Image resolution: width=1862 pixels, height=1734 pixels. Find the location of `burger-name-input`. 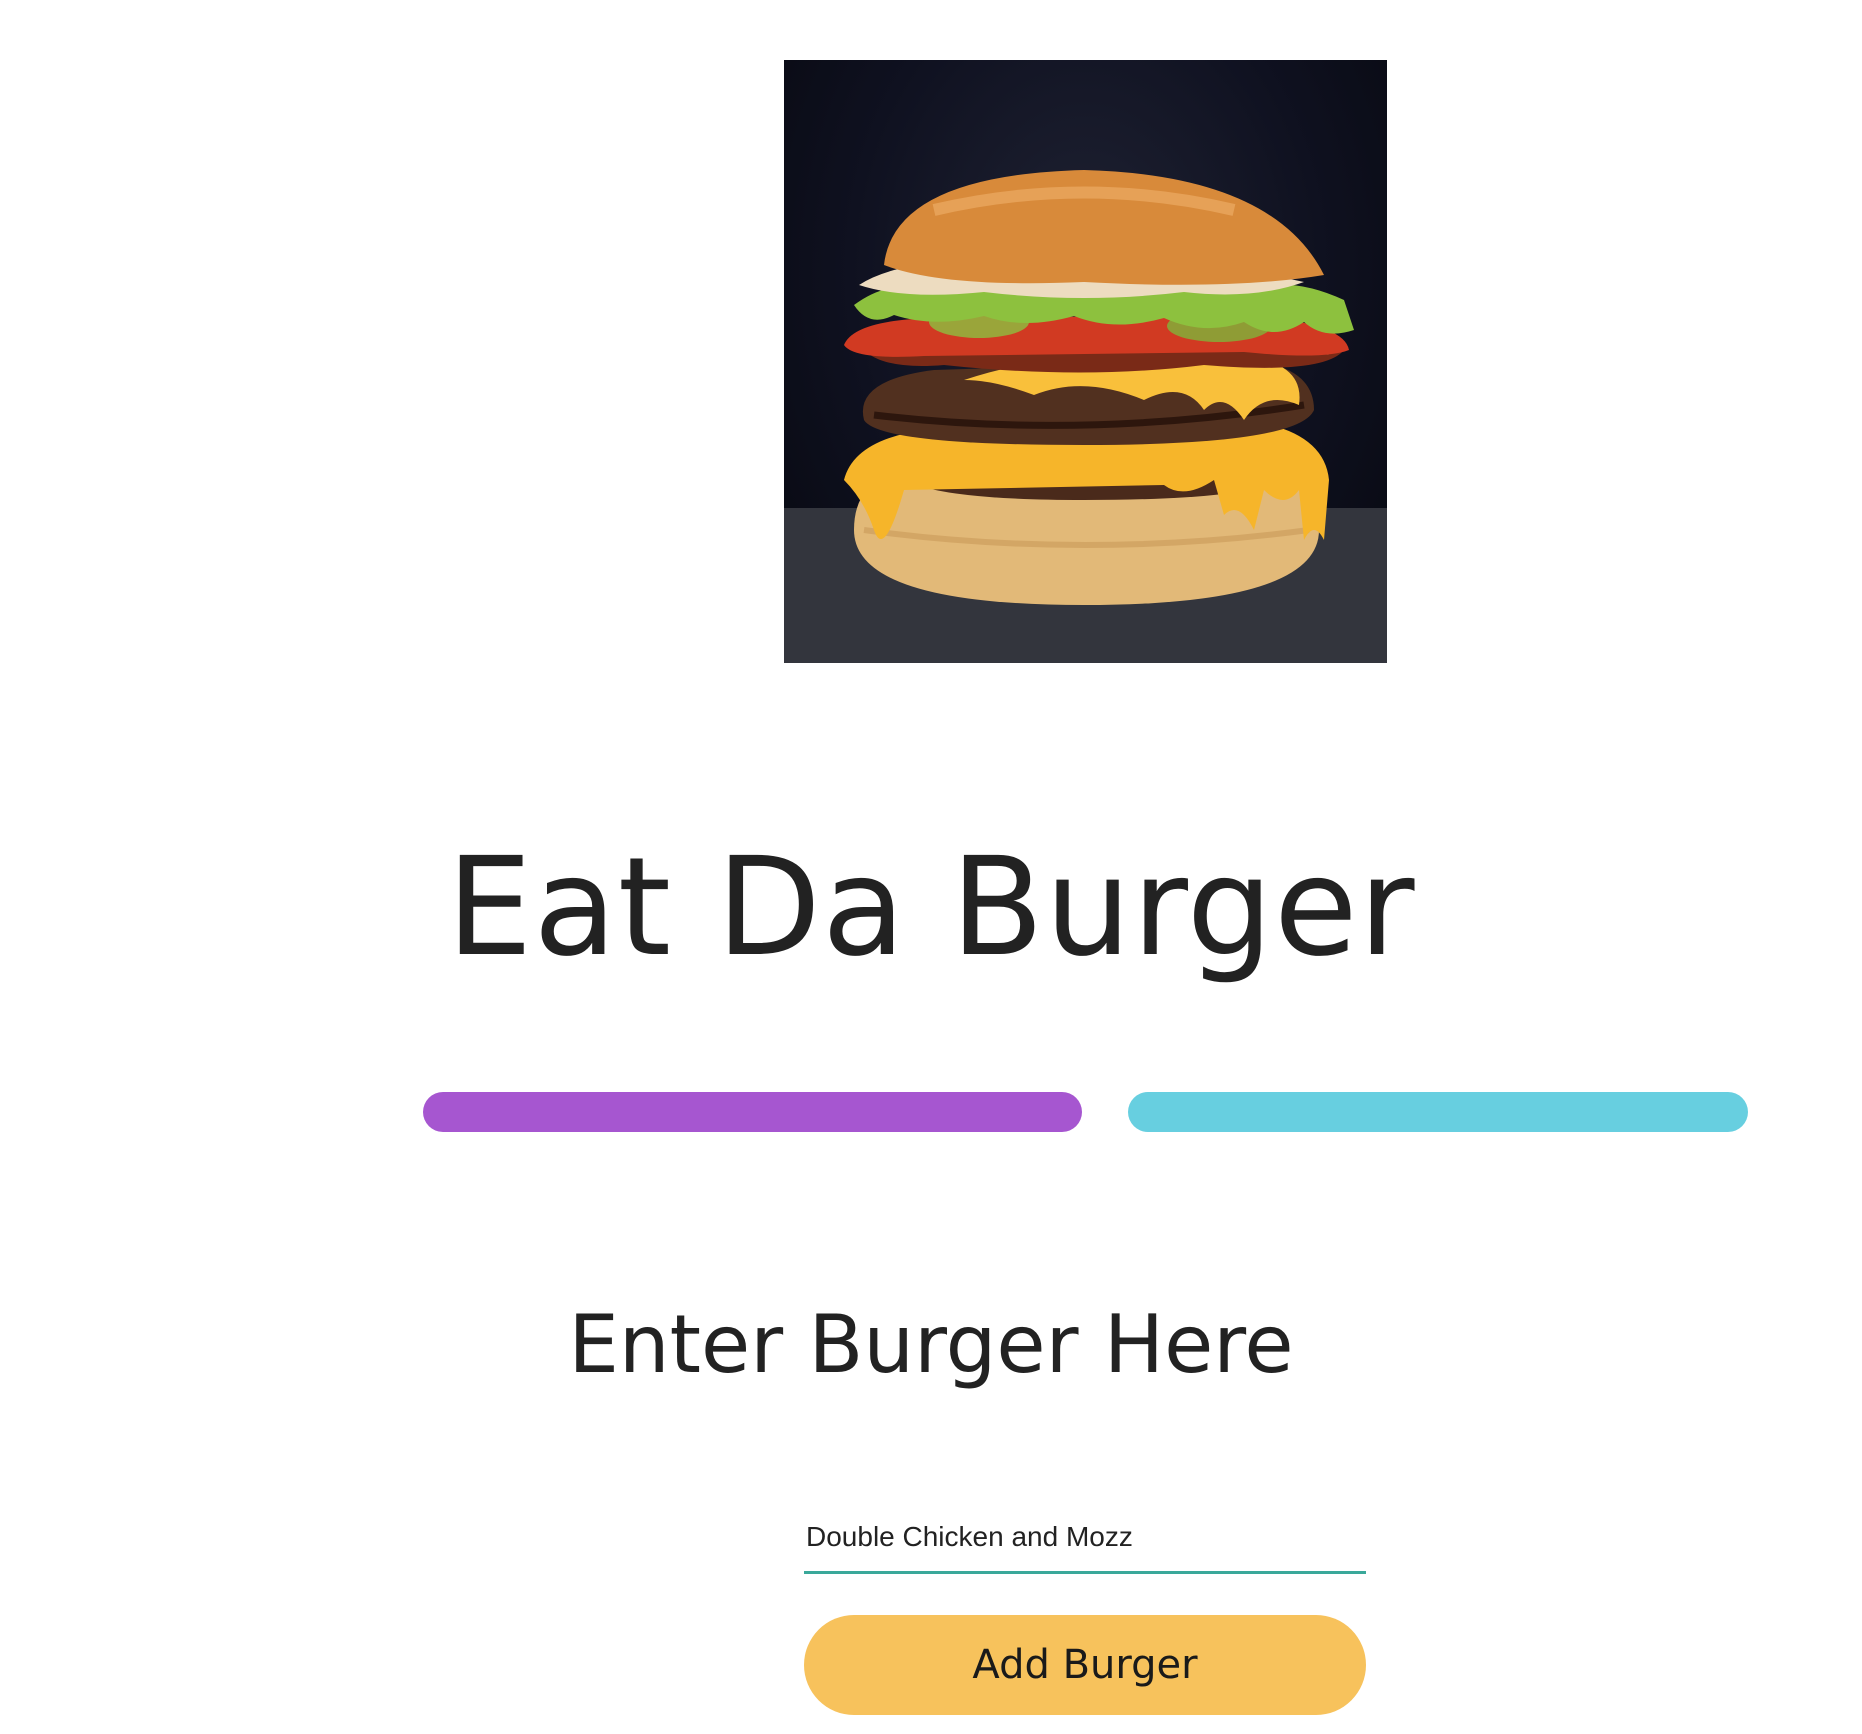

burger-name-input is located at coordinates (1085, 1538).